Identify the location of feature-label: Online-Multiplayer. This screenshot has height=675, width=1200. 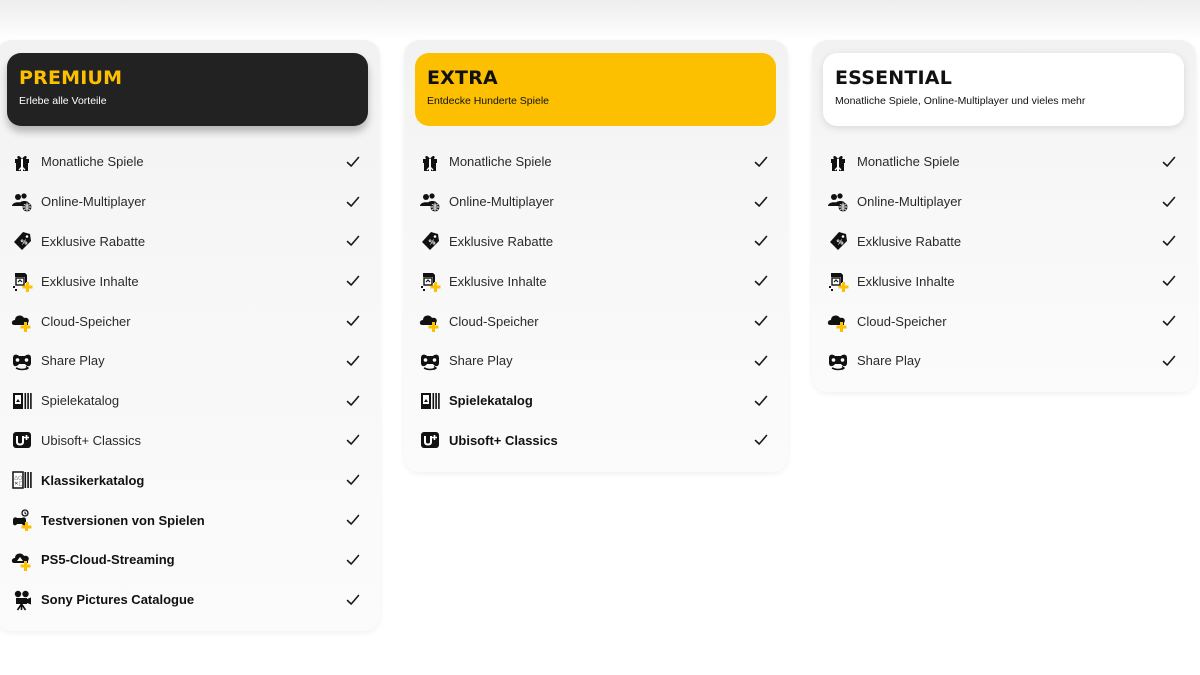
(93, 202).